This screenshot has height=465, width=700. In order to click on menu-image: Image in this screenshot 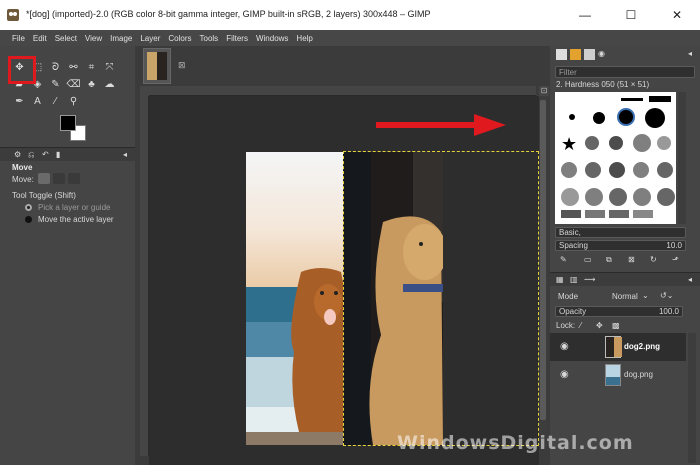, I will do `click(121, 38)`.